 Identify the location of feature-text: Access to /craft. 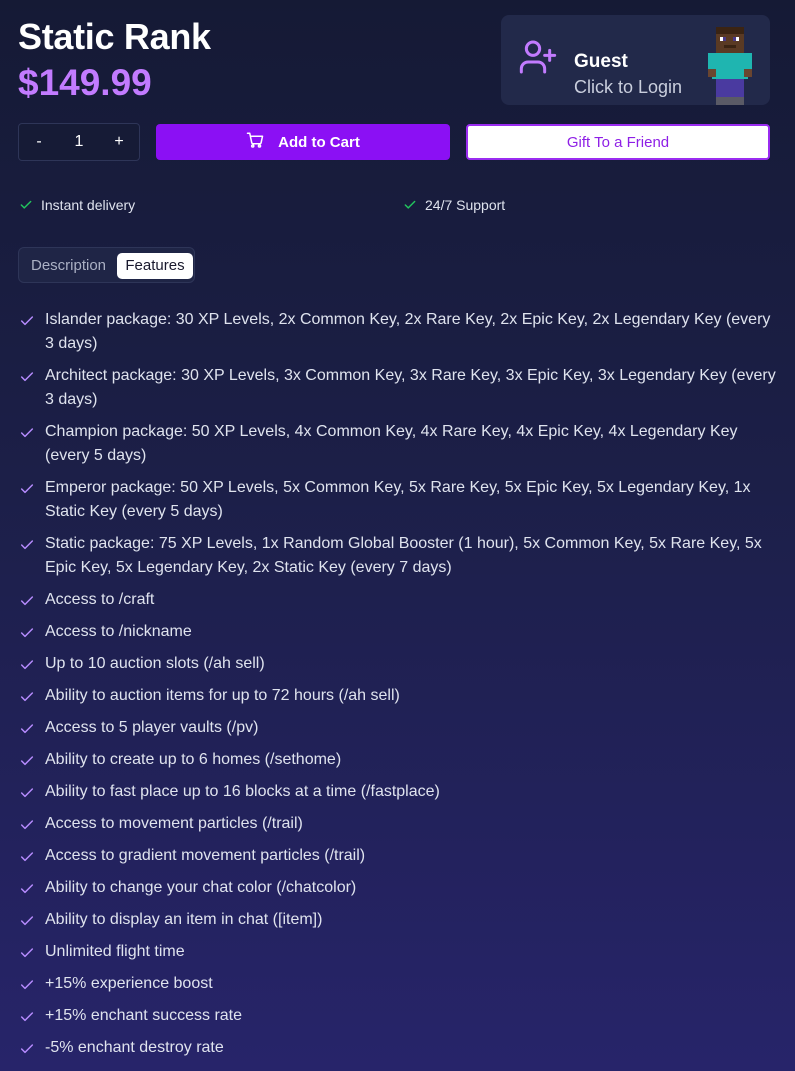
(100, 599).